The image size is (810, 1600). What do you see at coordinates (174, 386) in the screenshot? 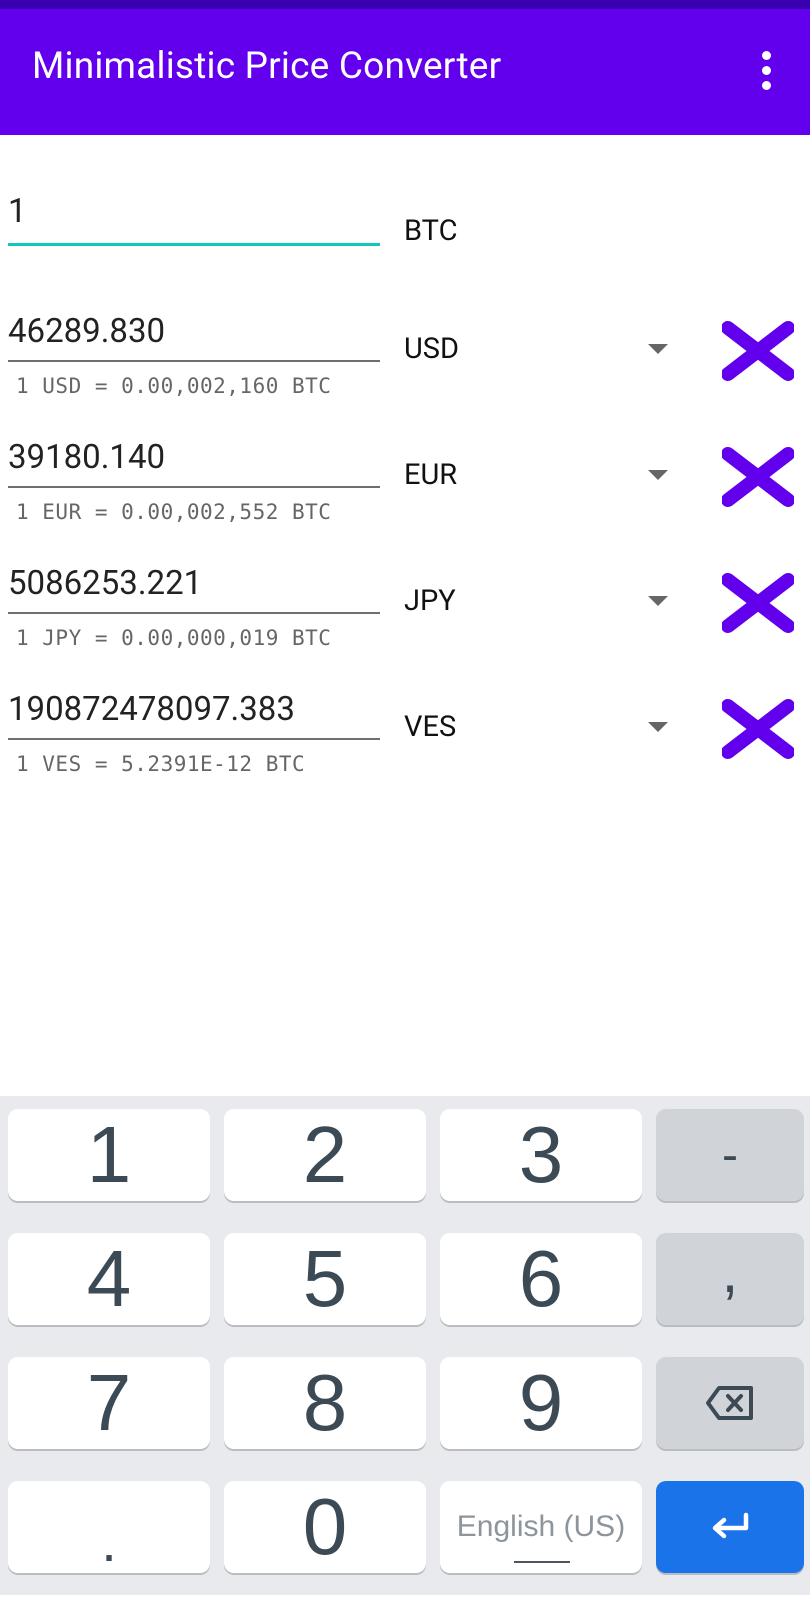
I see `exchange-rate-text: 1 USD = 0.00,002,160 BTC` at bounding box center [174, 386].